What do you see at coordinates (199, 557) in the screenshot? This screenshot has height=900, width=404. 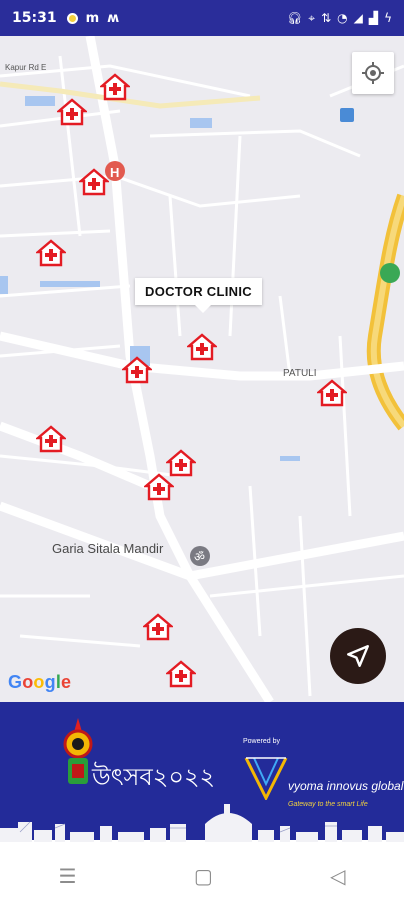 I see `svg-text: ॐ` at bounding box center [199, 557].